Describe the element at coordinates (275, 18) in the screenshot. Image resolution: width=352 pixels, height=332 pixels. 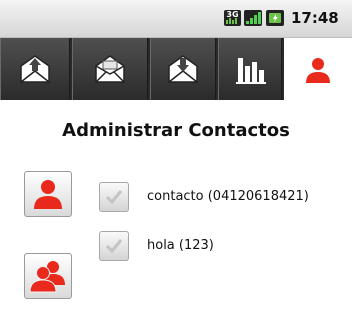
I see `battery-icon` at that location.